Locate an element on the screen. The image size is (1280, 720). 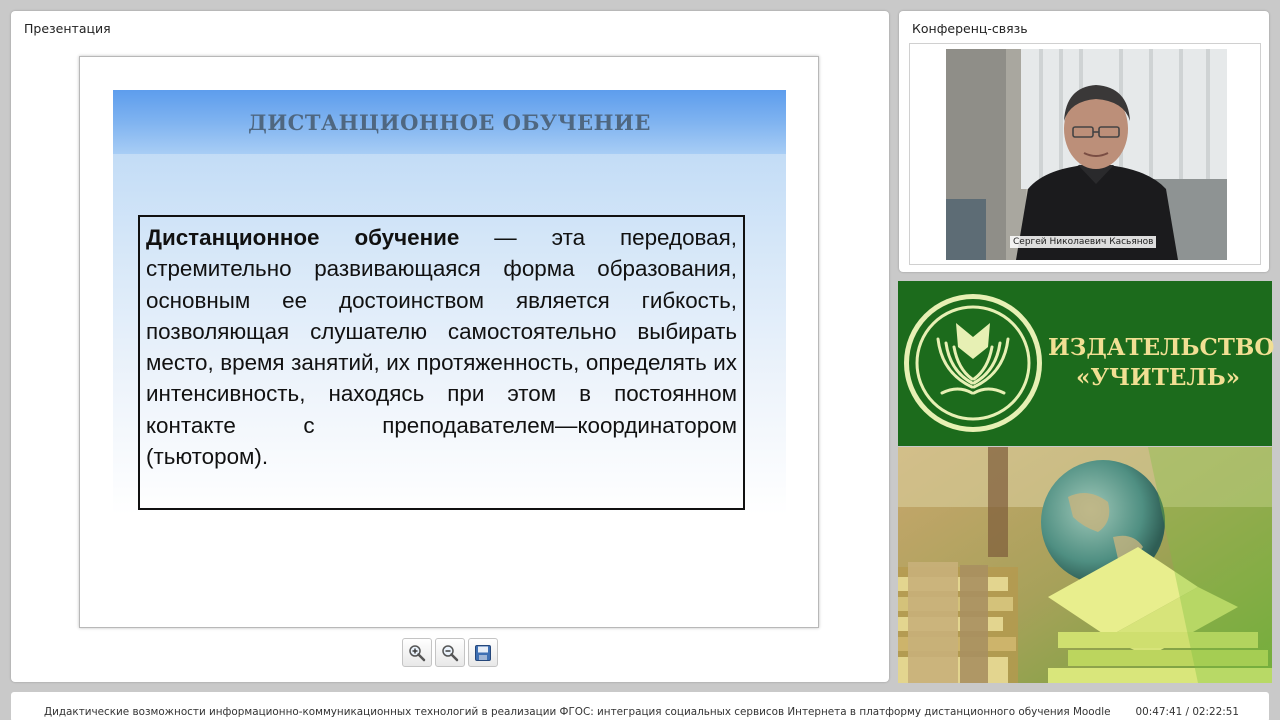
speaker-video: Сергей Николаевич Касьянов is located at coordinates (1086, 154).